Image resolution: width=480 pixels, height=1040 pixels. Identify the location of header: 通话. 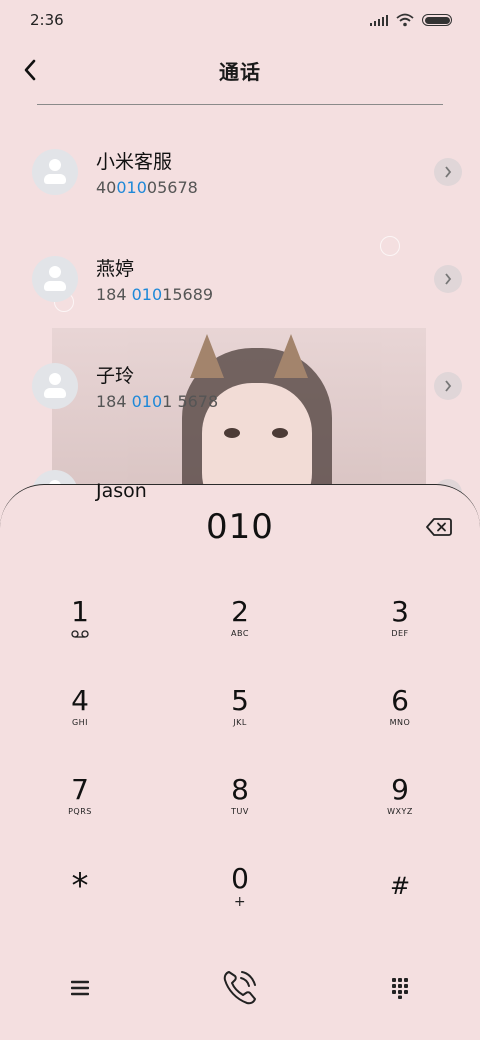
(240, 70).